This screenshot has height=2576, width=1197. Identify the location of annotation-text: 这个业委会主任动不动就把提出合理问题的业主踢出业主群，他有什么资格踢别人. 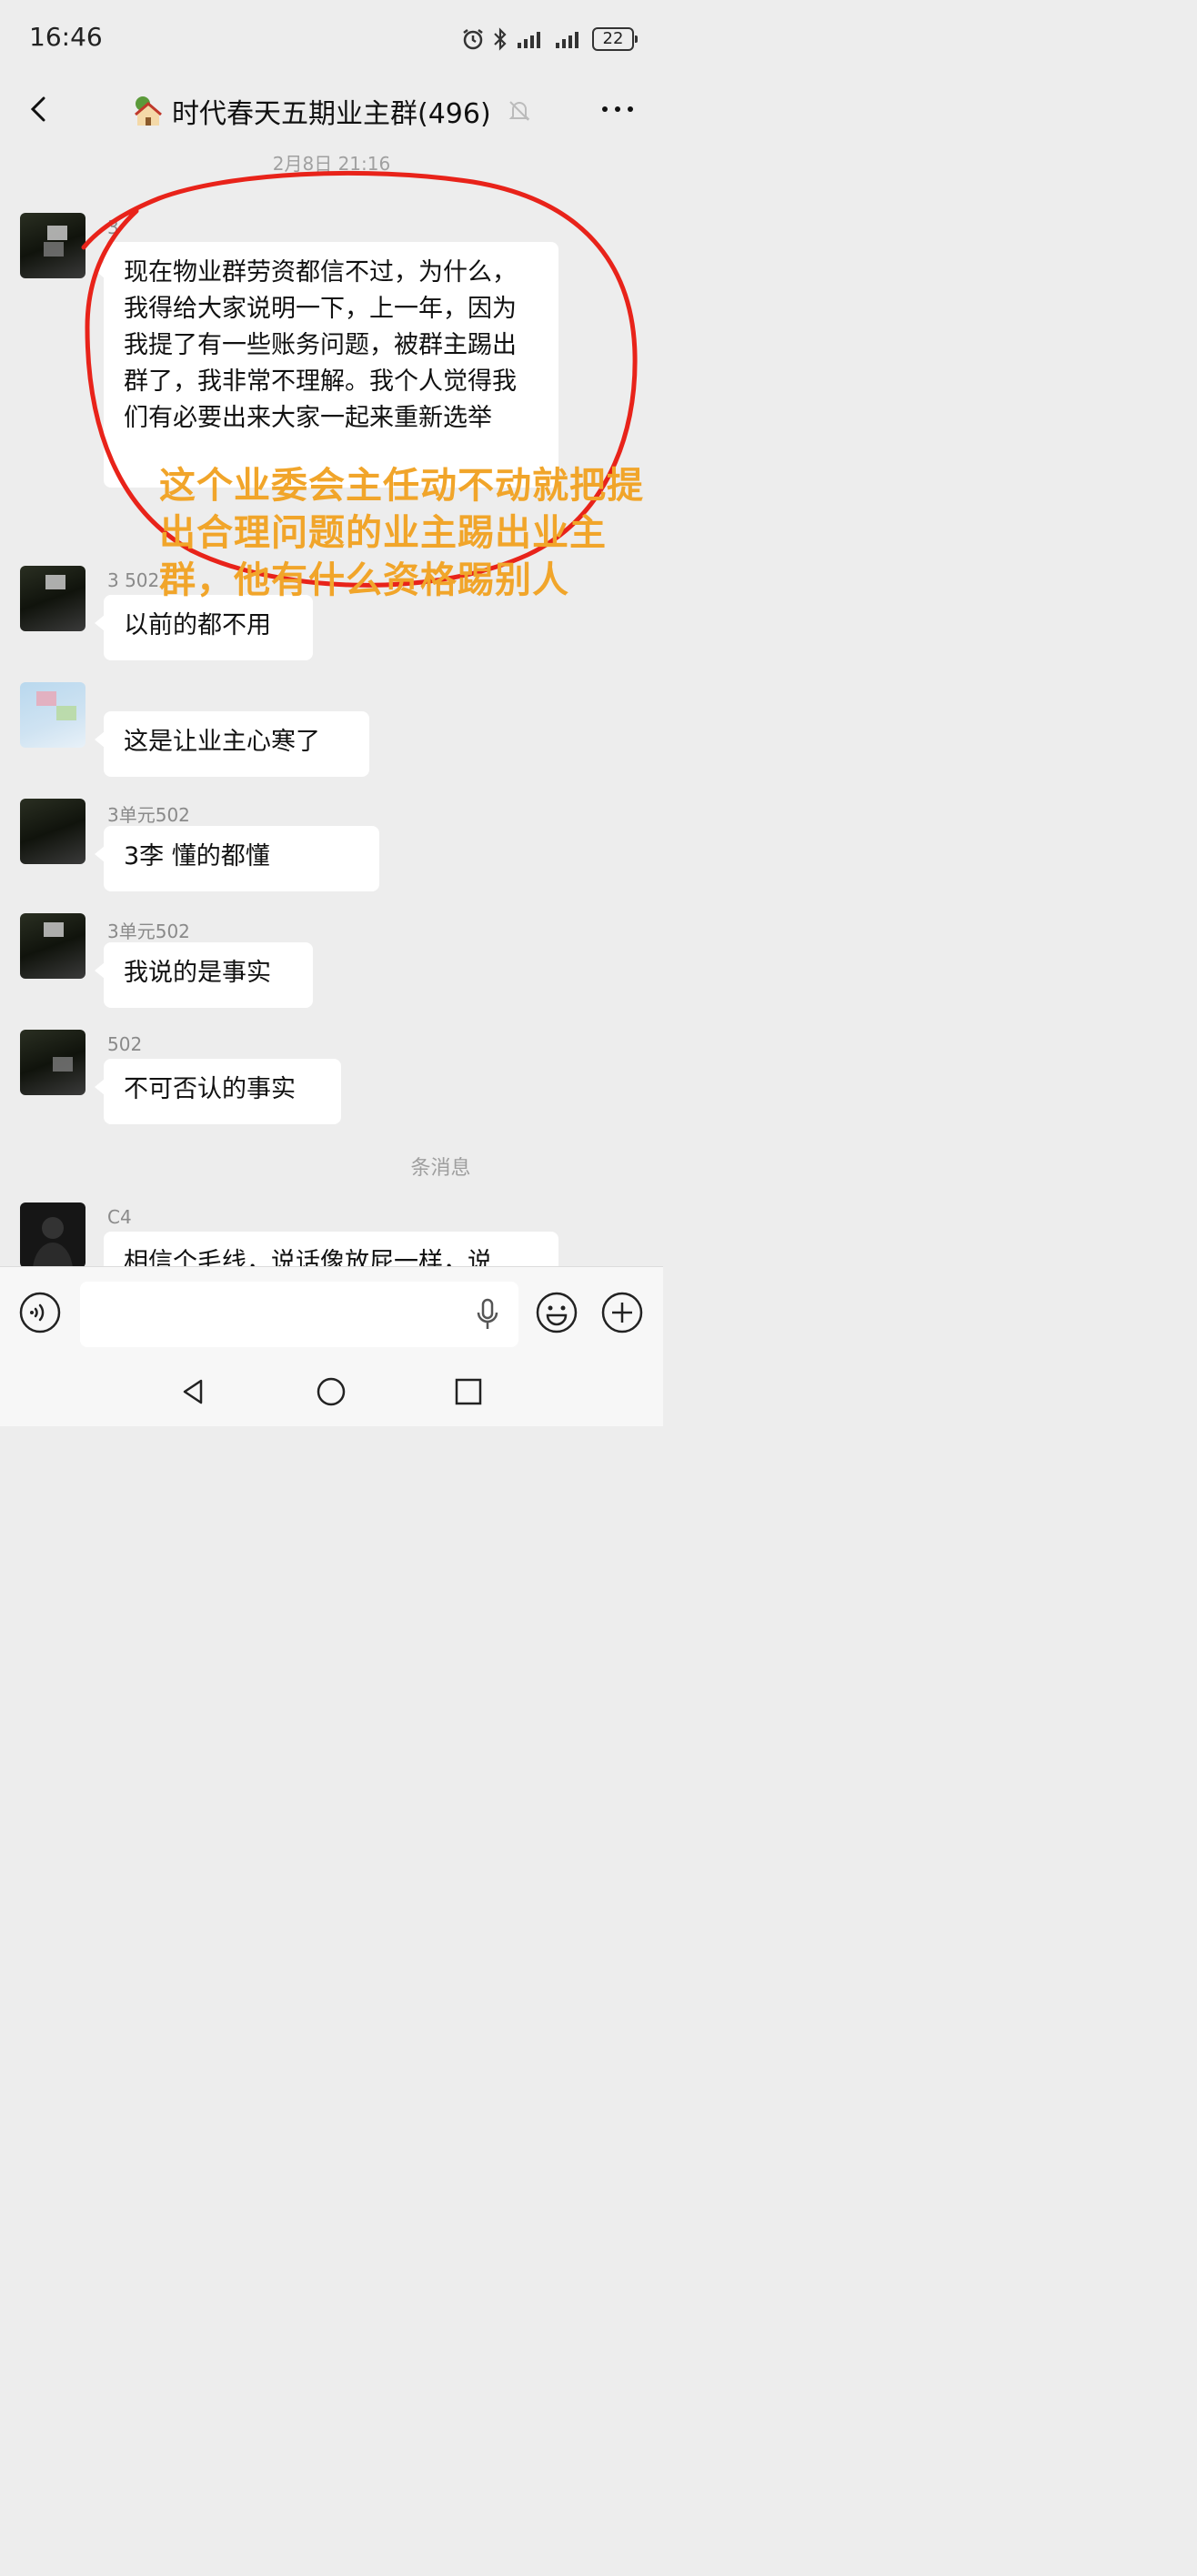
(401, 533).